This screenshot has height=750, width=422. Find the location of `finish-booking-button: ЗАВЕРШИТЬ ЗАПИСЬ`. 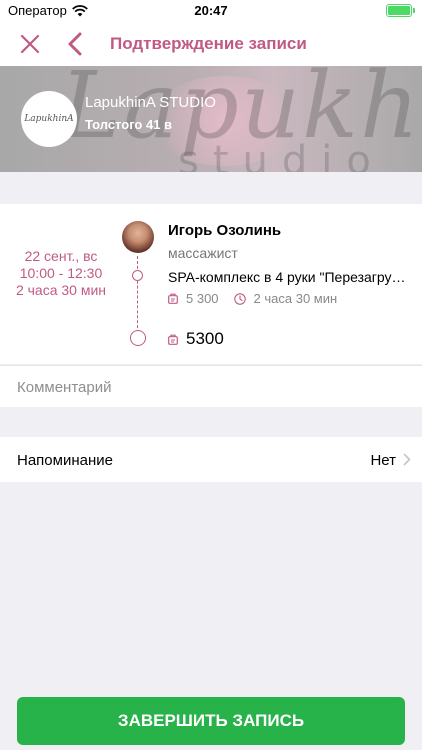

finish-booking-button: ЗАВЕРШИТЬ ЗАПИСЬ is located at coordinates (211, 721).